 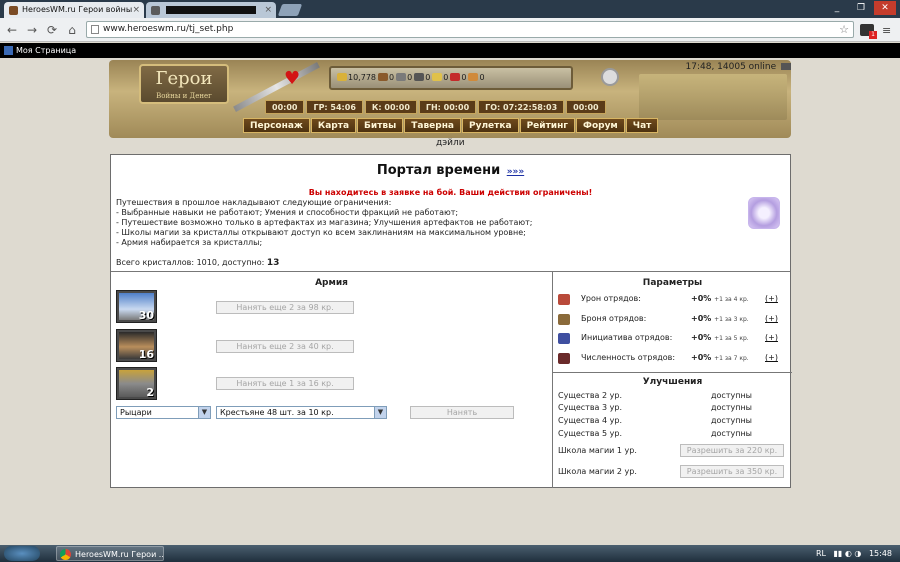 What do you see at coordinates (40, 50) in the screenshot?
I see `bookmark-my-page: Моя Страница` at bounding box center [40, 50].